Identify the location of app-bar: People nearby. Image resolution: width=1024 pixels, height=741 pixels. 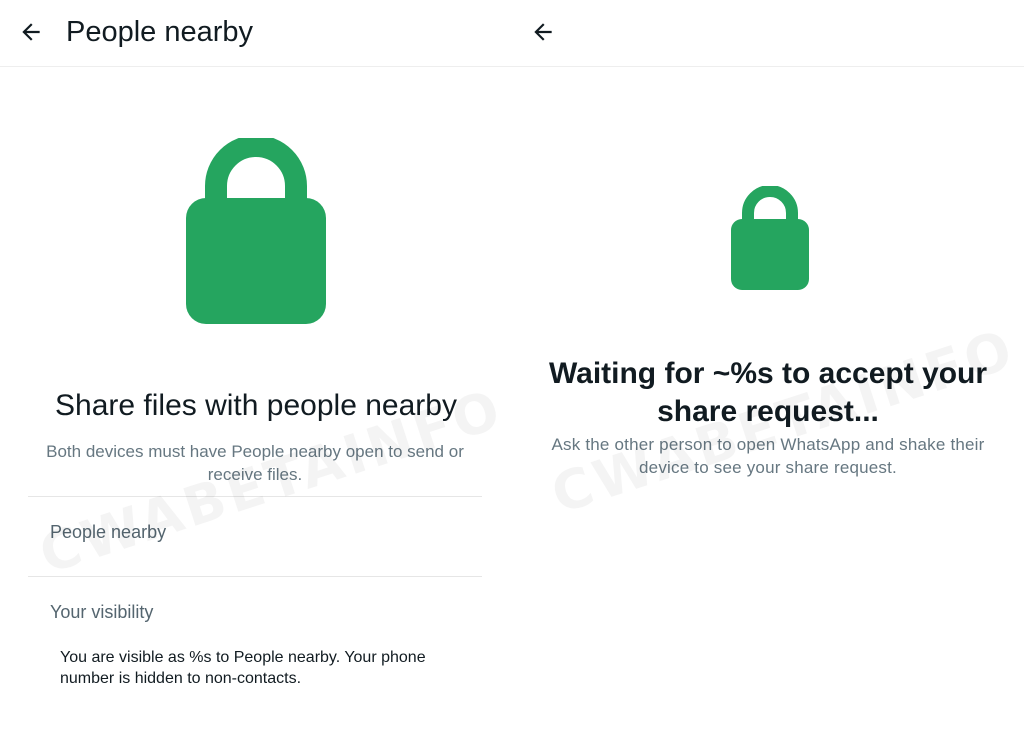
(256, 33).